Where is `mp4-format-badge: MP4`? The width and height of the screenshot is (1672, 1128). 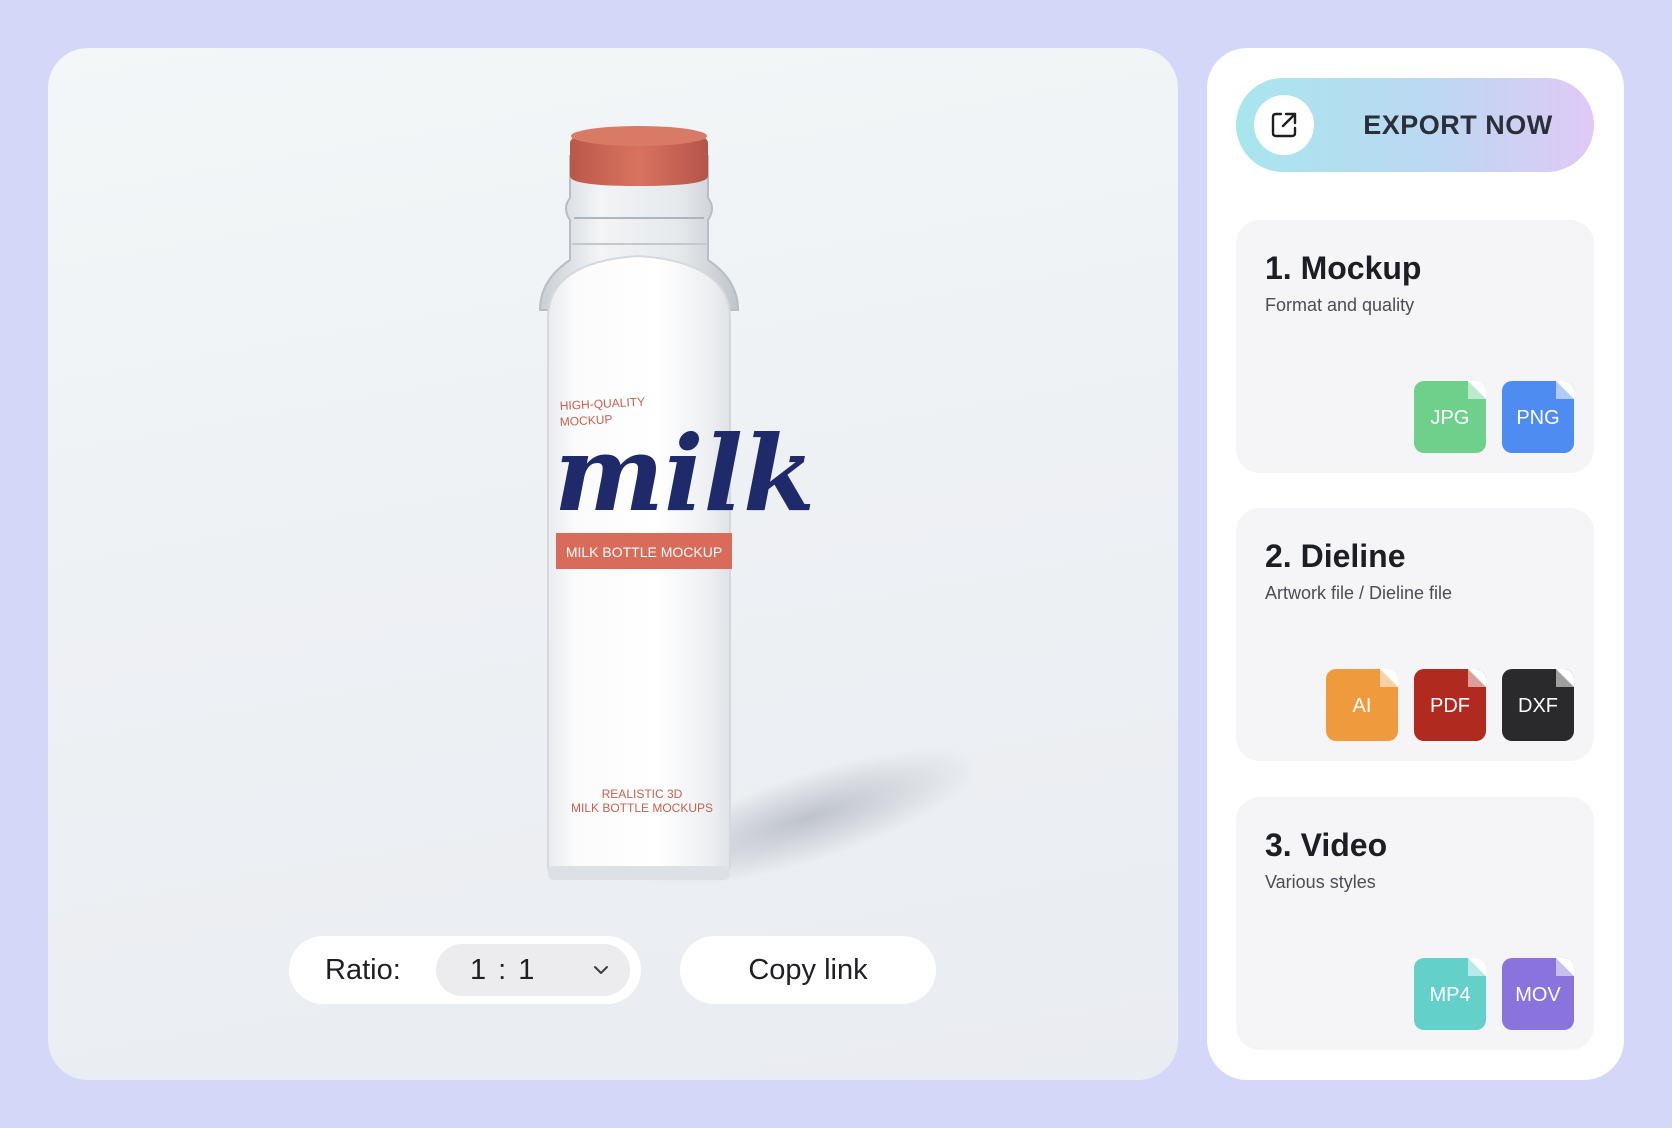
mp4-format-badge: MP4 is located at coordinates (1450, 994).